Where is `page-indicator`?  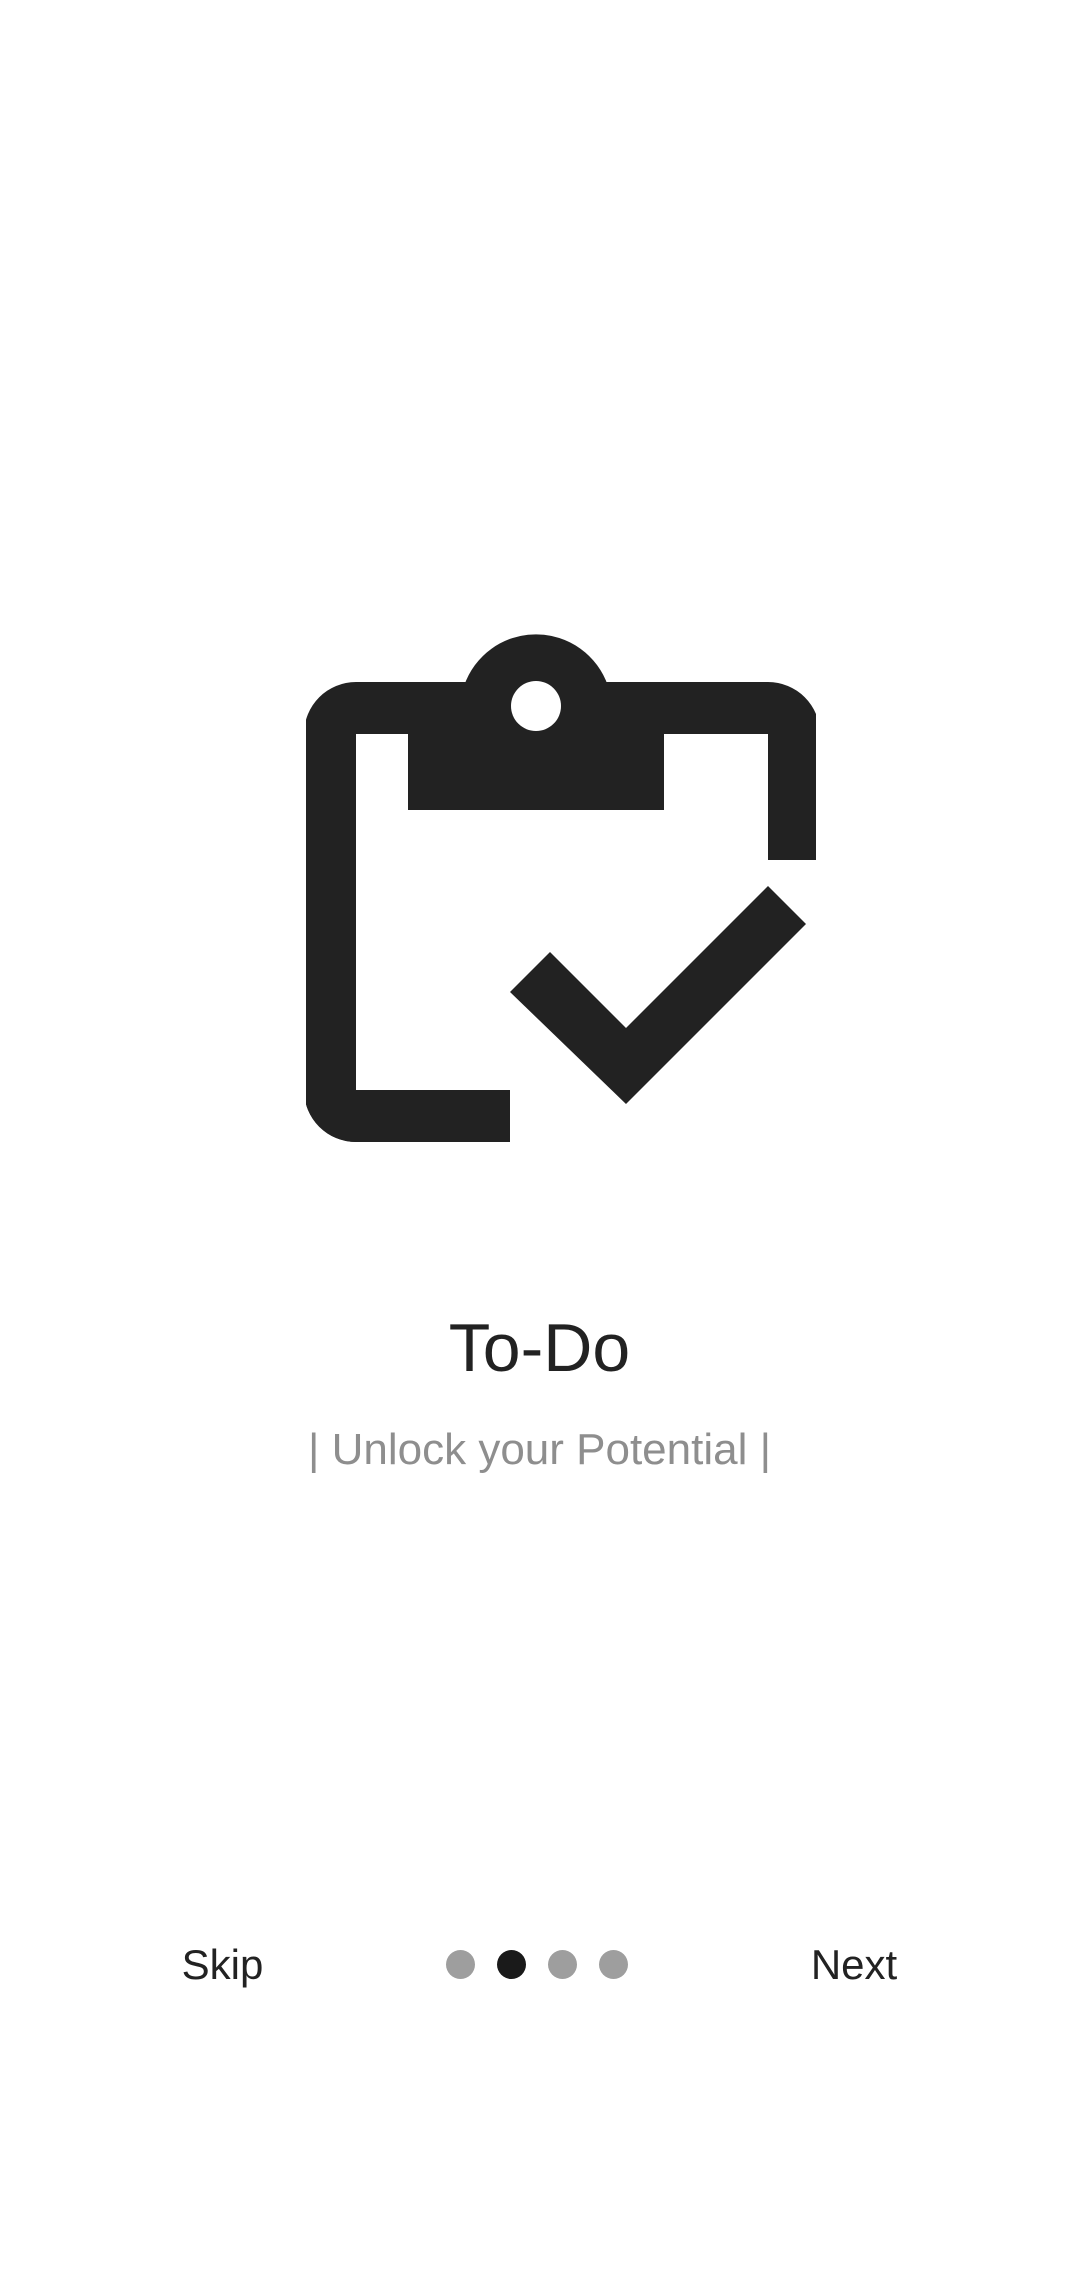
page-indicator is located at coordinates (537, 1965).